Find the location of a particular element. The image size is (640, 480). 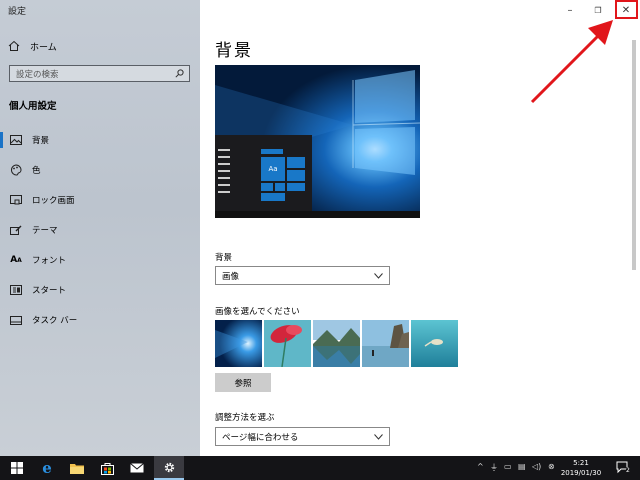

sidebar-item-label: タスク バー is located at coordinates (55, 321).